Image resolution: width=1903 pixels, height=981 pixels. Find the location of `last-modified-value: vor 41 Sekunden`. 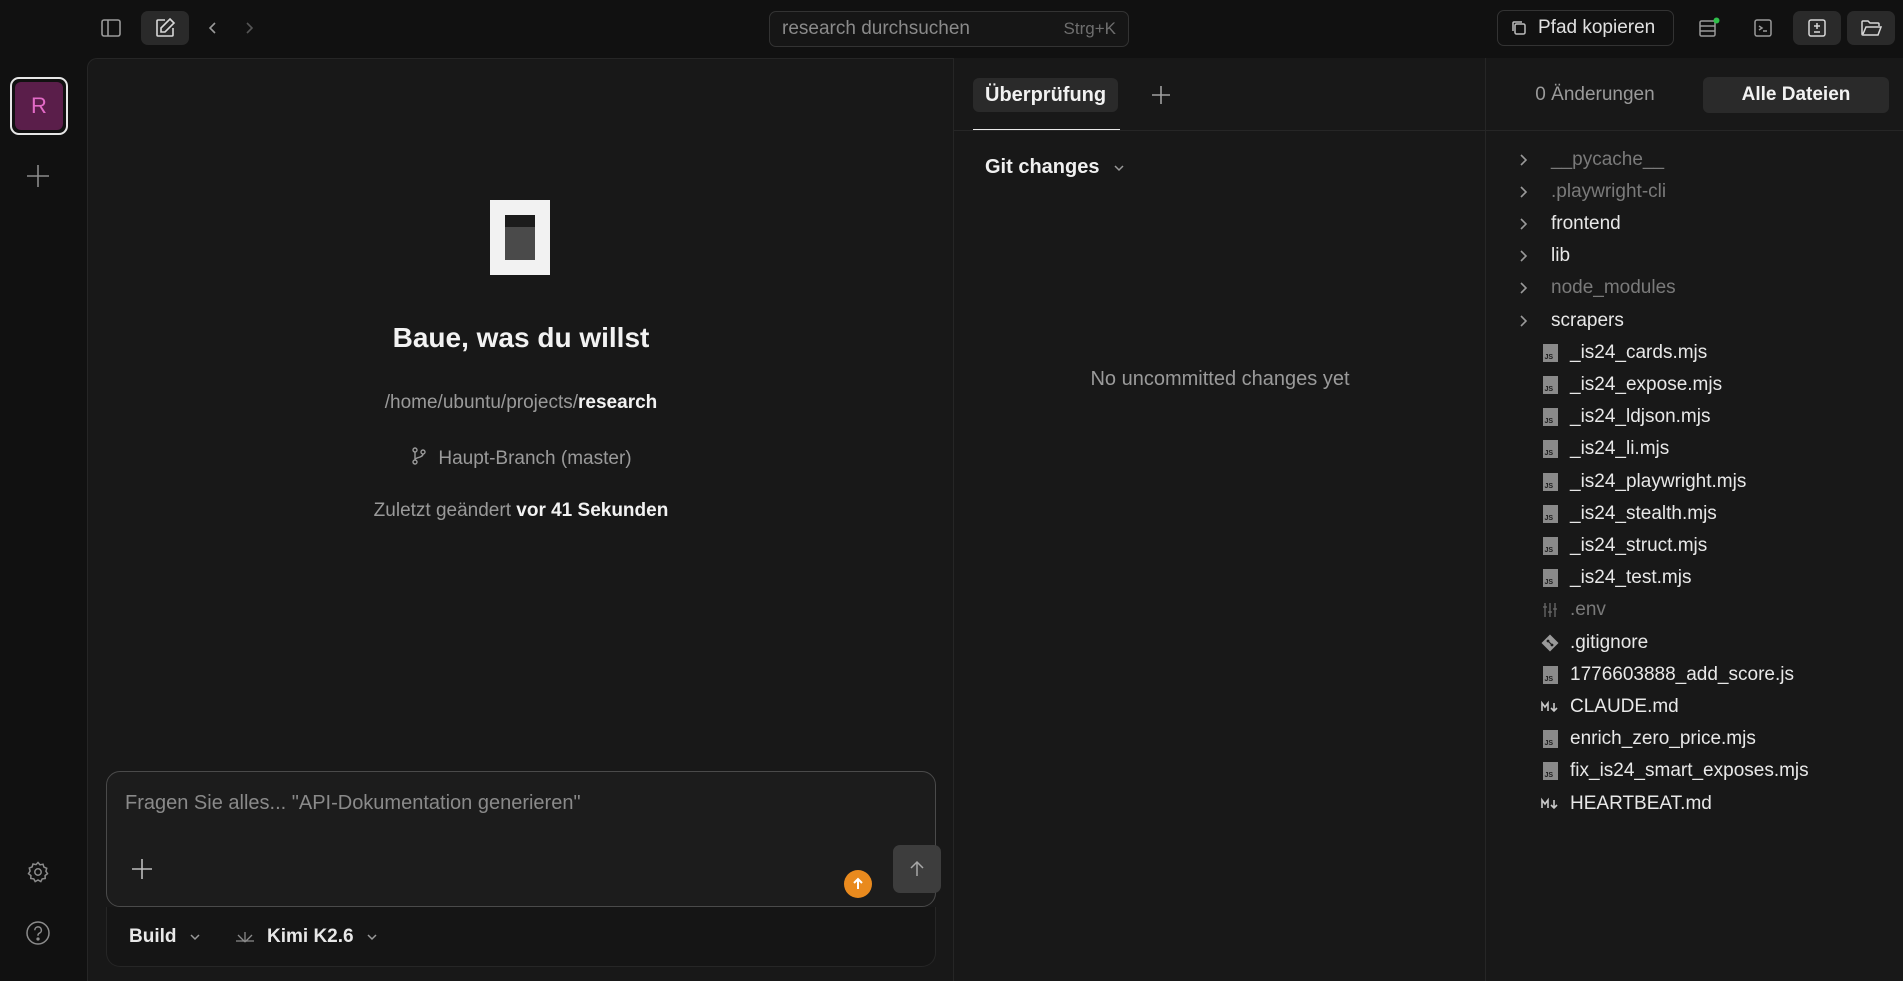

last-modified-value: vor 41 Sekunden is located at coordinates (592, 510).